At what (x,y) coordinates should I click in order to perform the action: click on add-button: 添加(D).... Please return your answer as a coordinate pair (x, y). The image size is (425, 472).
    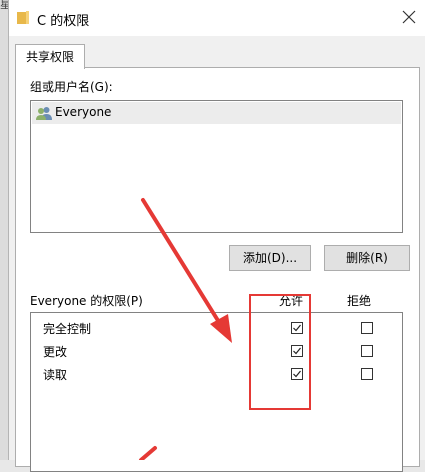
    Looking at the image, I should click on (270, 258).